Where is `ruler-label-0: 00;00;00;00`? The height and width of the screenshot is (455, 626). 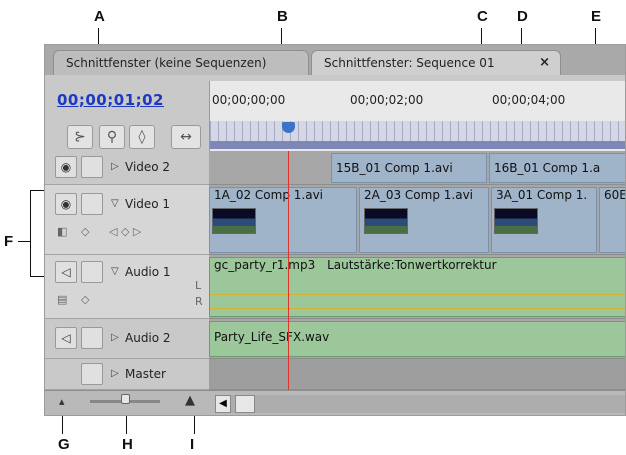
ruler-label-0: 00;00;00;00 is located at coordinates (249, 100).